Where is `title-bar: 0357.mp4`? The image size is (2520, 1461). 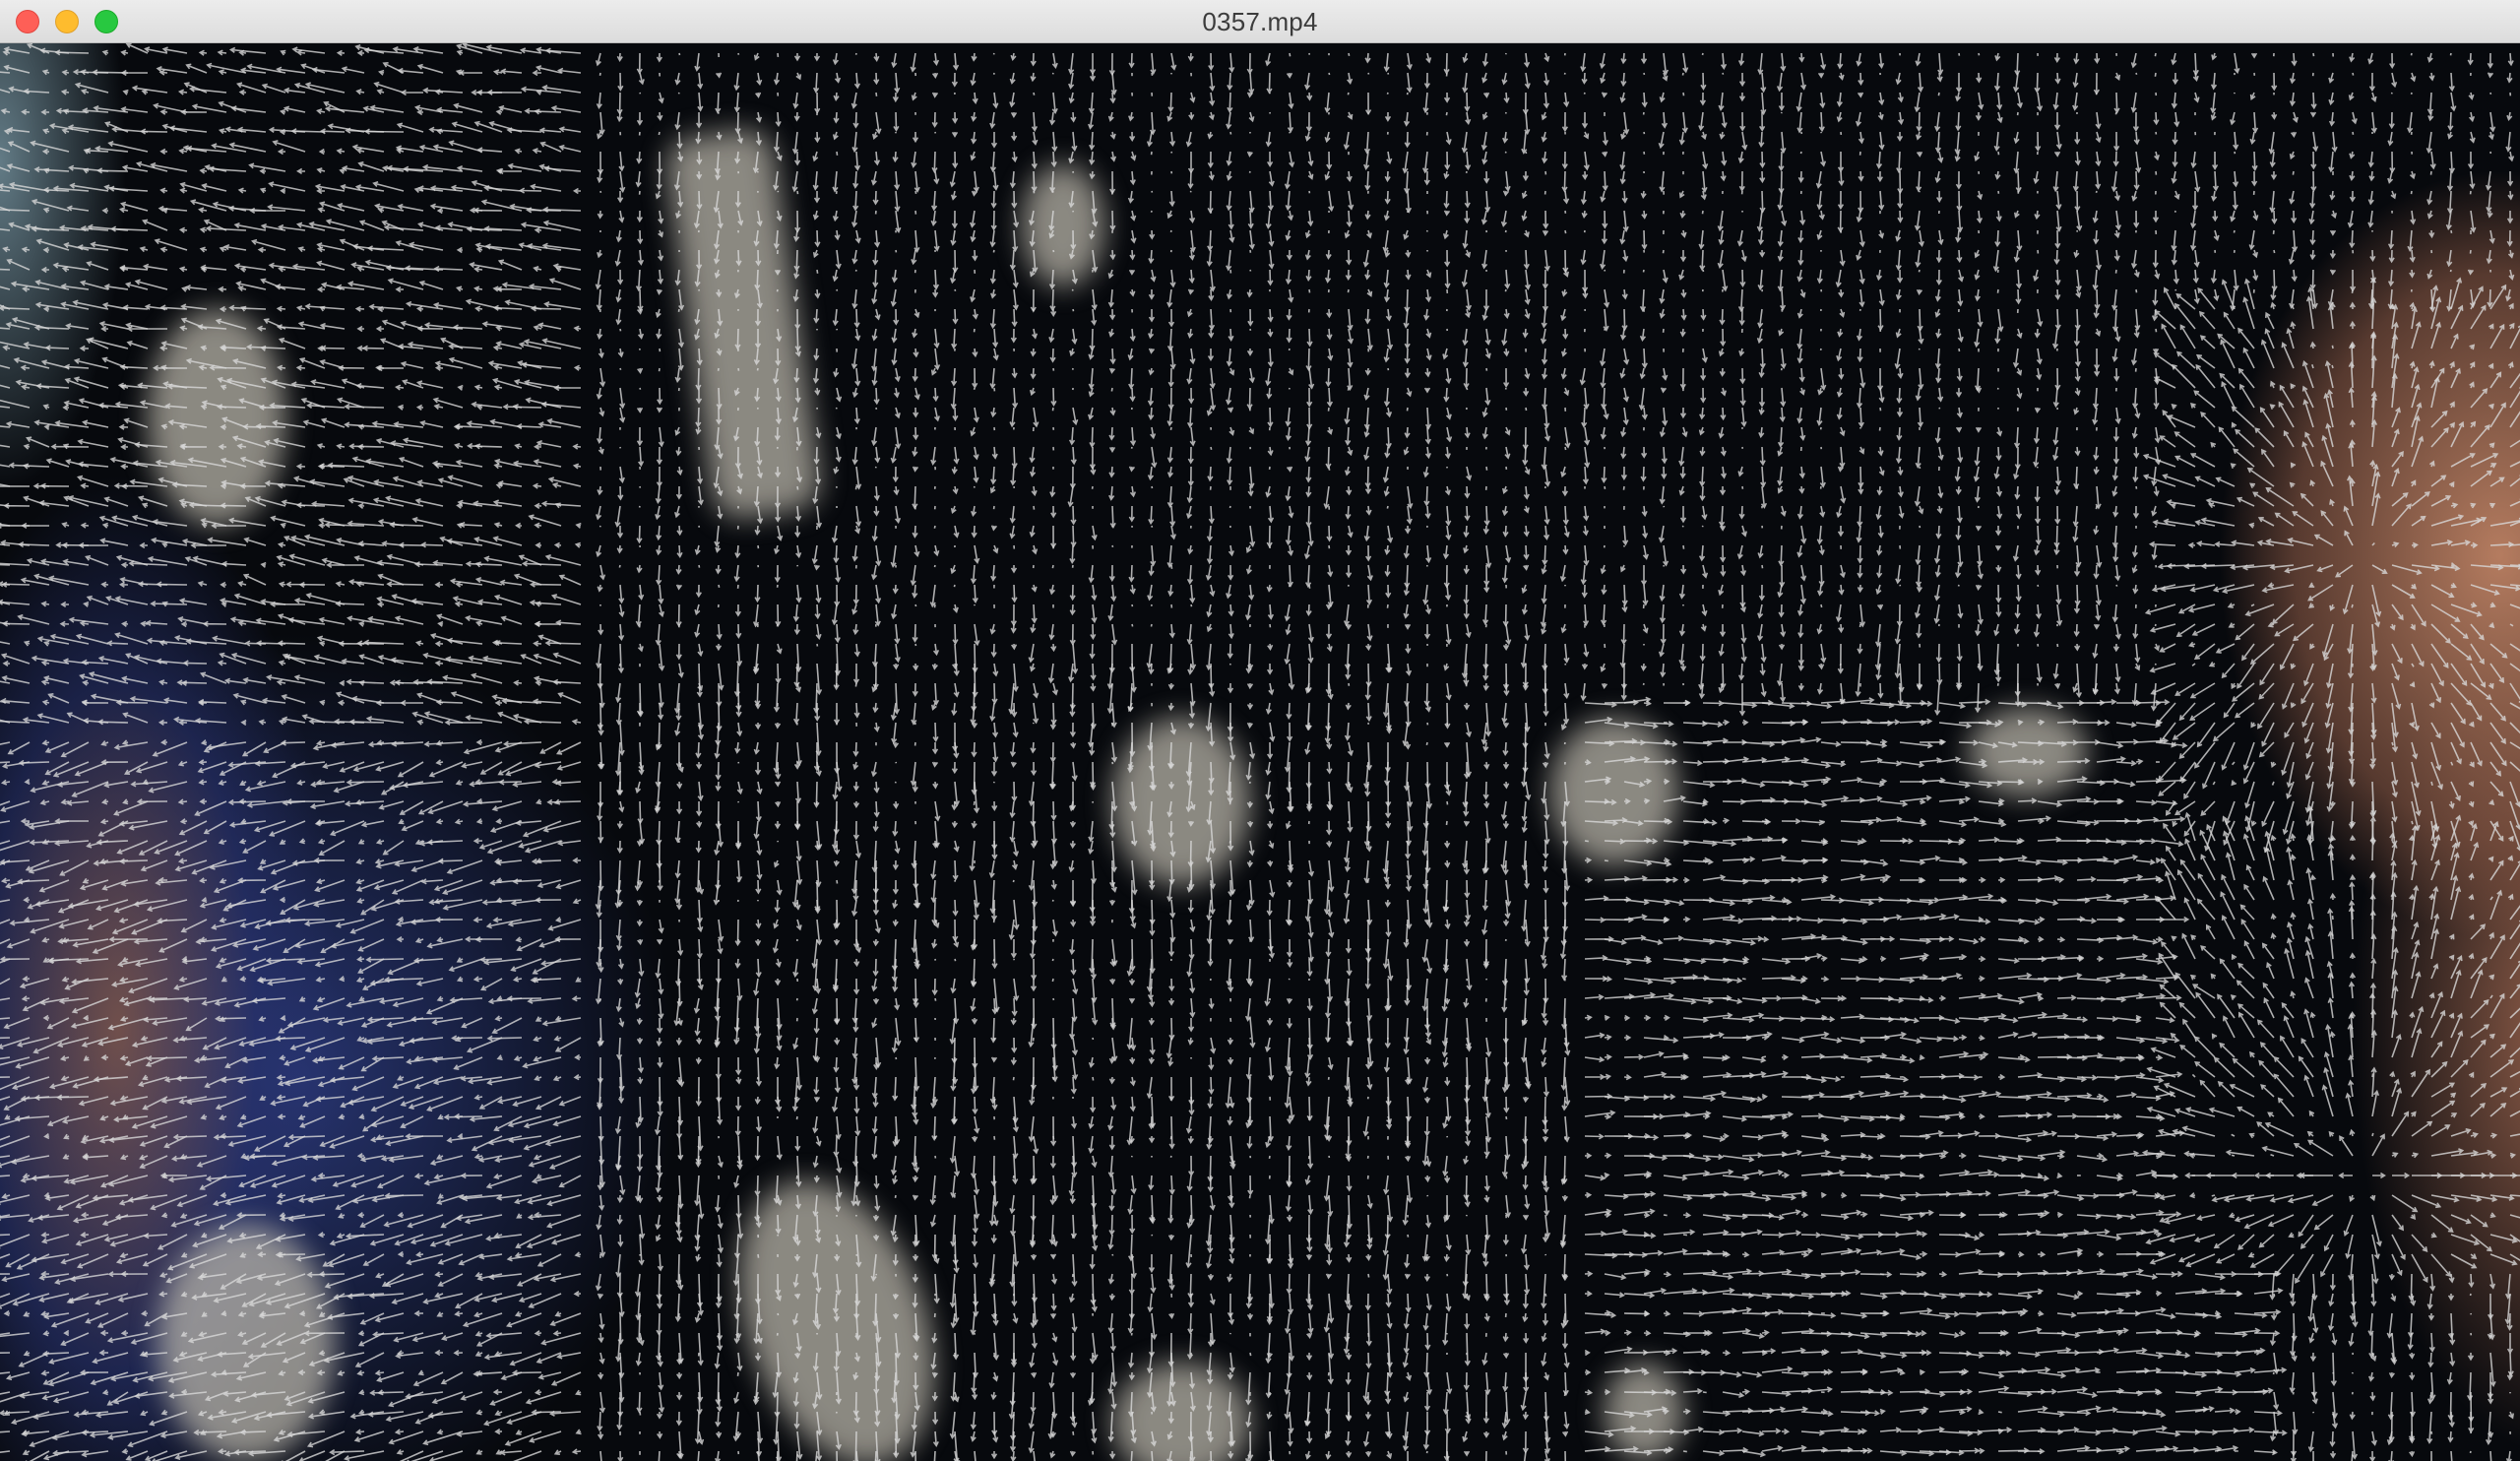 title-bar: 0357.mp4 is located at coordinates (1260, 21).